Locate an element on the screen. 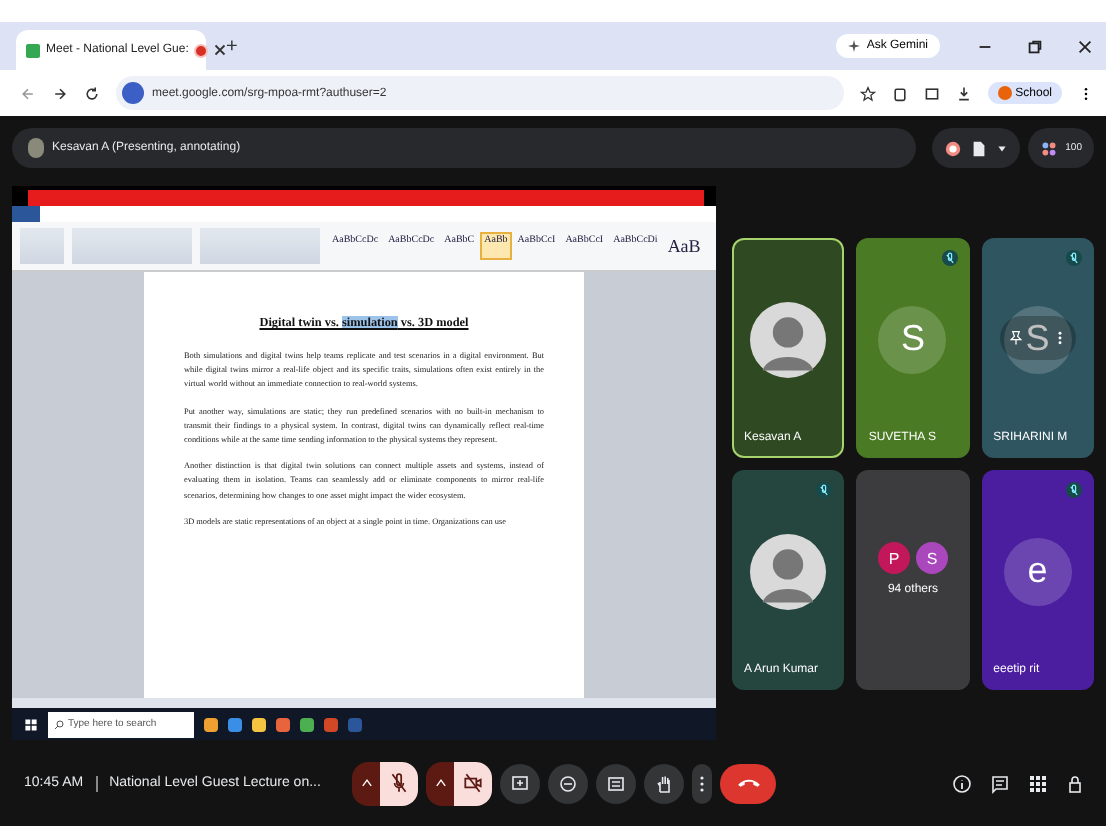  more-options-button is located at coordinates (702, 783).